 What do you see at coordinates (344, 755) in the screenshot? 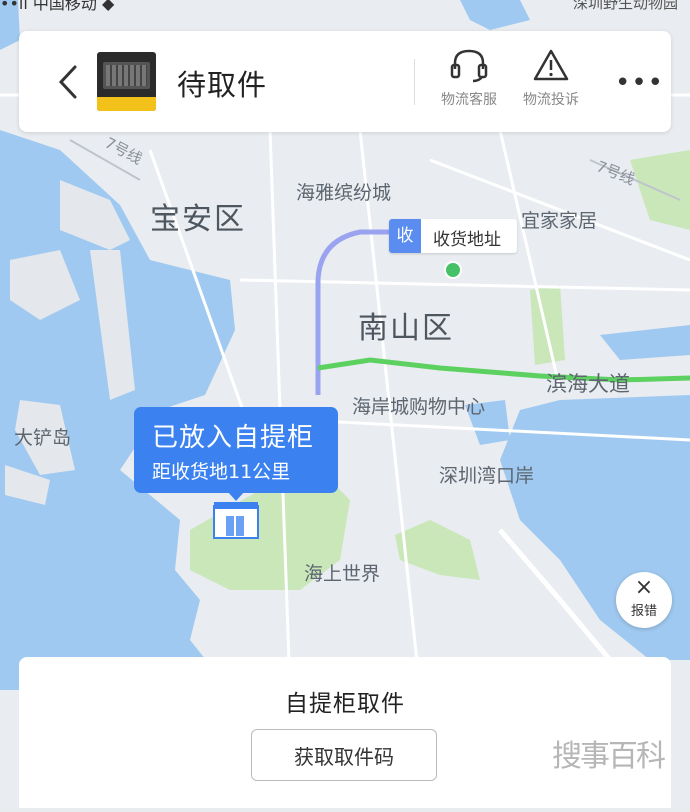
I see `get-pickup-code-button: 获取取件码` at bounding box center [344, 755].